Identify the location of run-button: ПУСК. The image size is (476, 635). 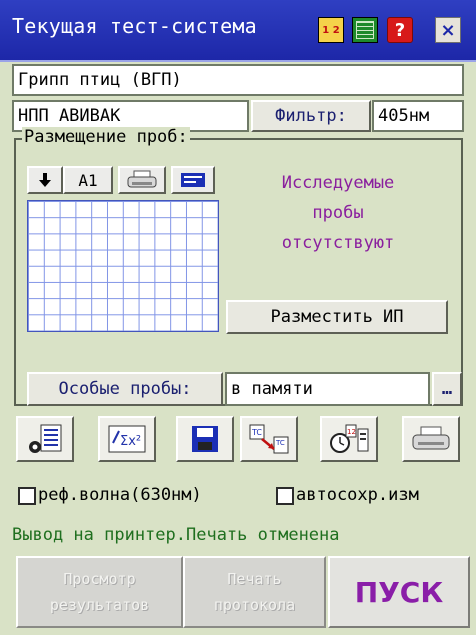
(399, 592).